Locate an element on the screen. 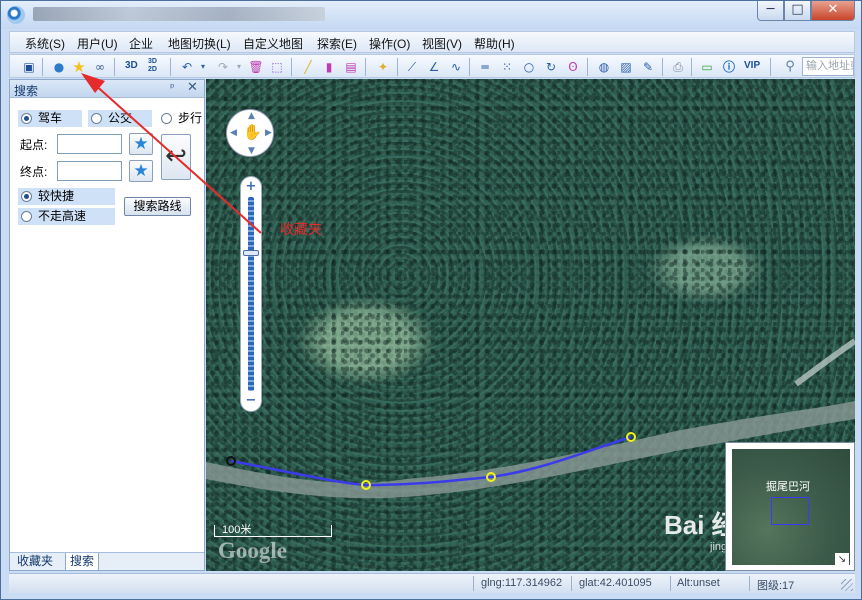 Image resolution: width=862 pixels, height=600 pixels. mode-walk-radio: 步行 is located at coordinates (181, 118).